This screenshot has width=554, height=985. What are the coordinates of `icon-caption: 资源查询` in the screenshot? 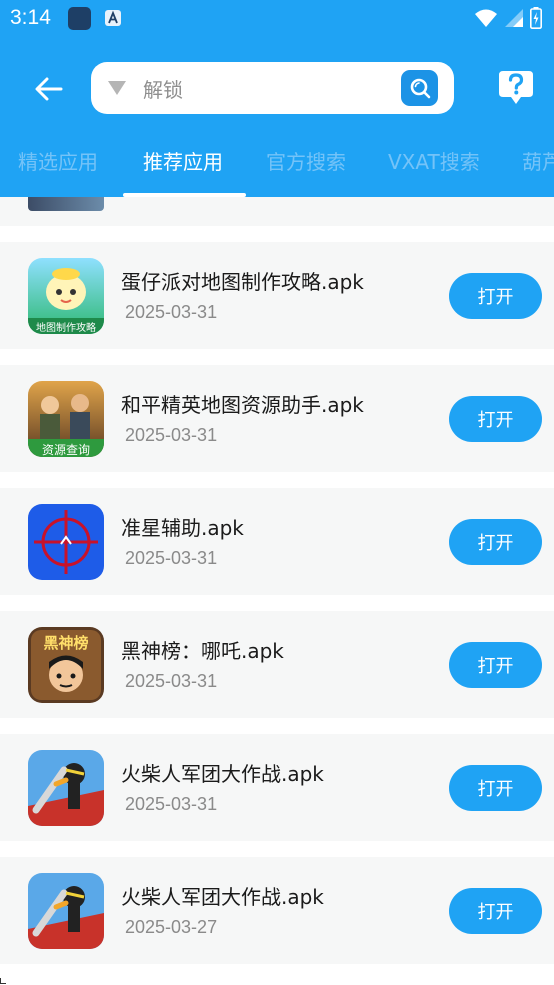 It's located at (65, 450).